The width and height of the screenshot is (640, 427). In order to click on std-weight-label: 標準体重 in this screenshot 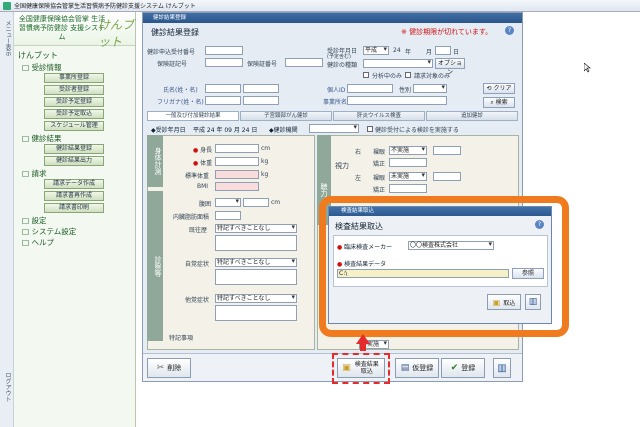, I will do `click(197, 176)`.